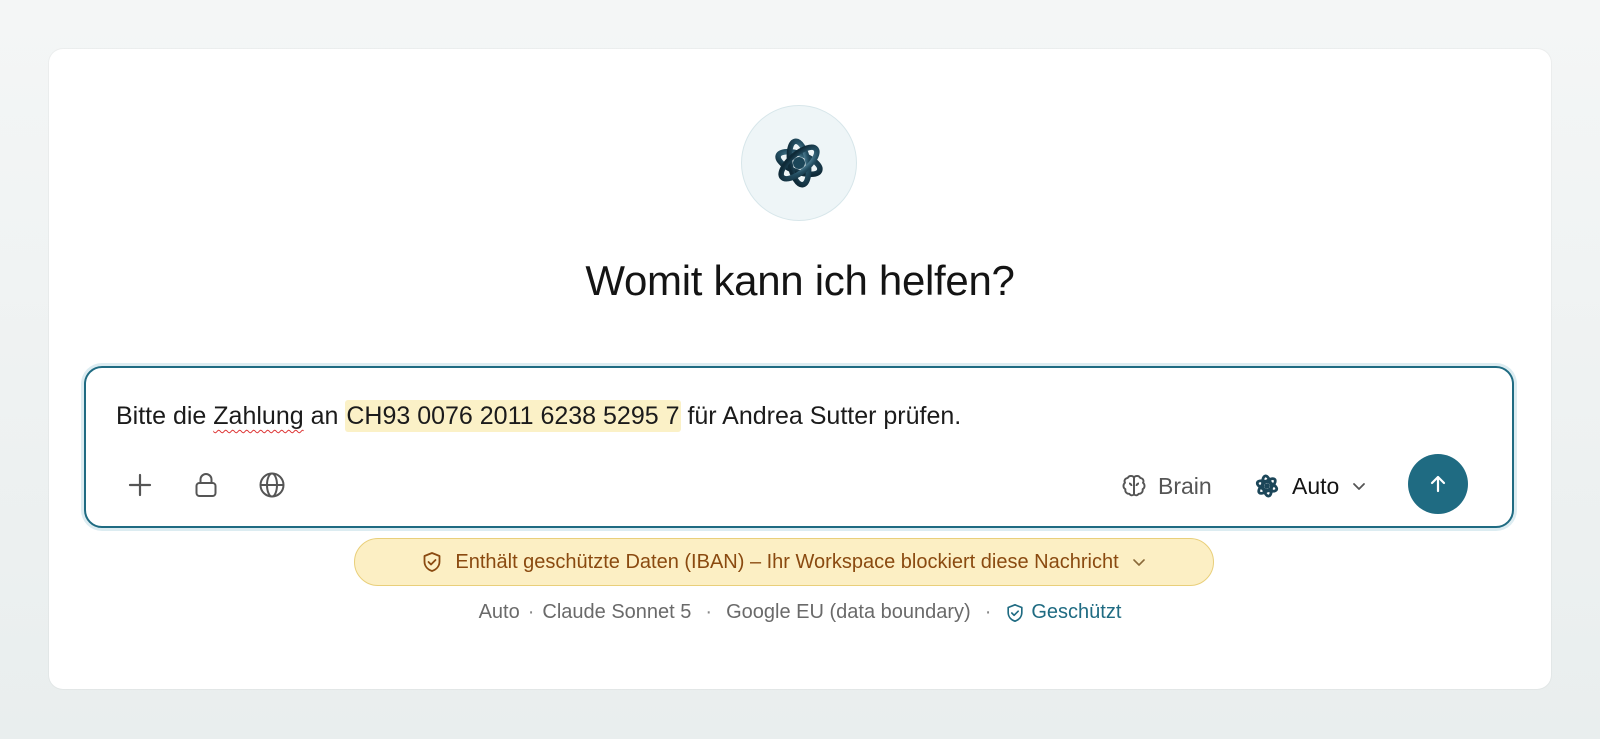 The image size is (1600, 739). Describe the element at coordinates (1185, 485) in the screenshot. I see `brain-label: Brain` at that location.